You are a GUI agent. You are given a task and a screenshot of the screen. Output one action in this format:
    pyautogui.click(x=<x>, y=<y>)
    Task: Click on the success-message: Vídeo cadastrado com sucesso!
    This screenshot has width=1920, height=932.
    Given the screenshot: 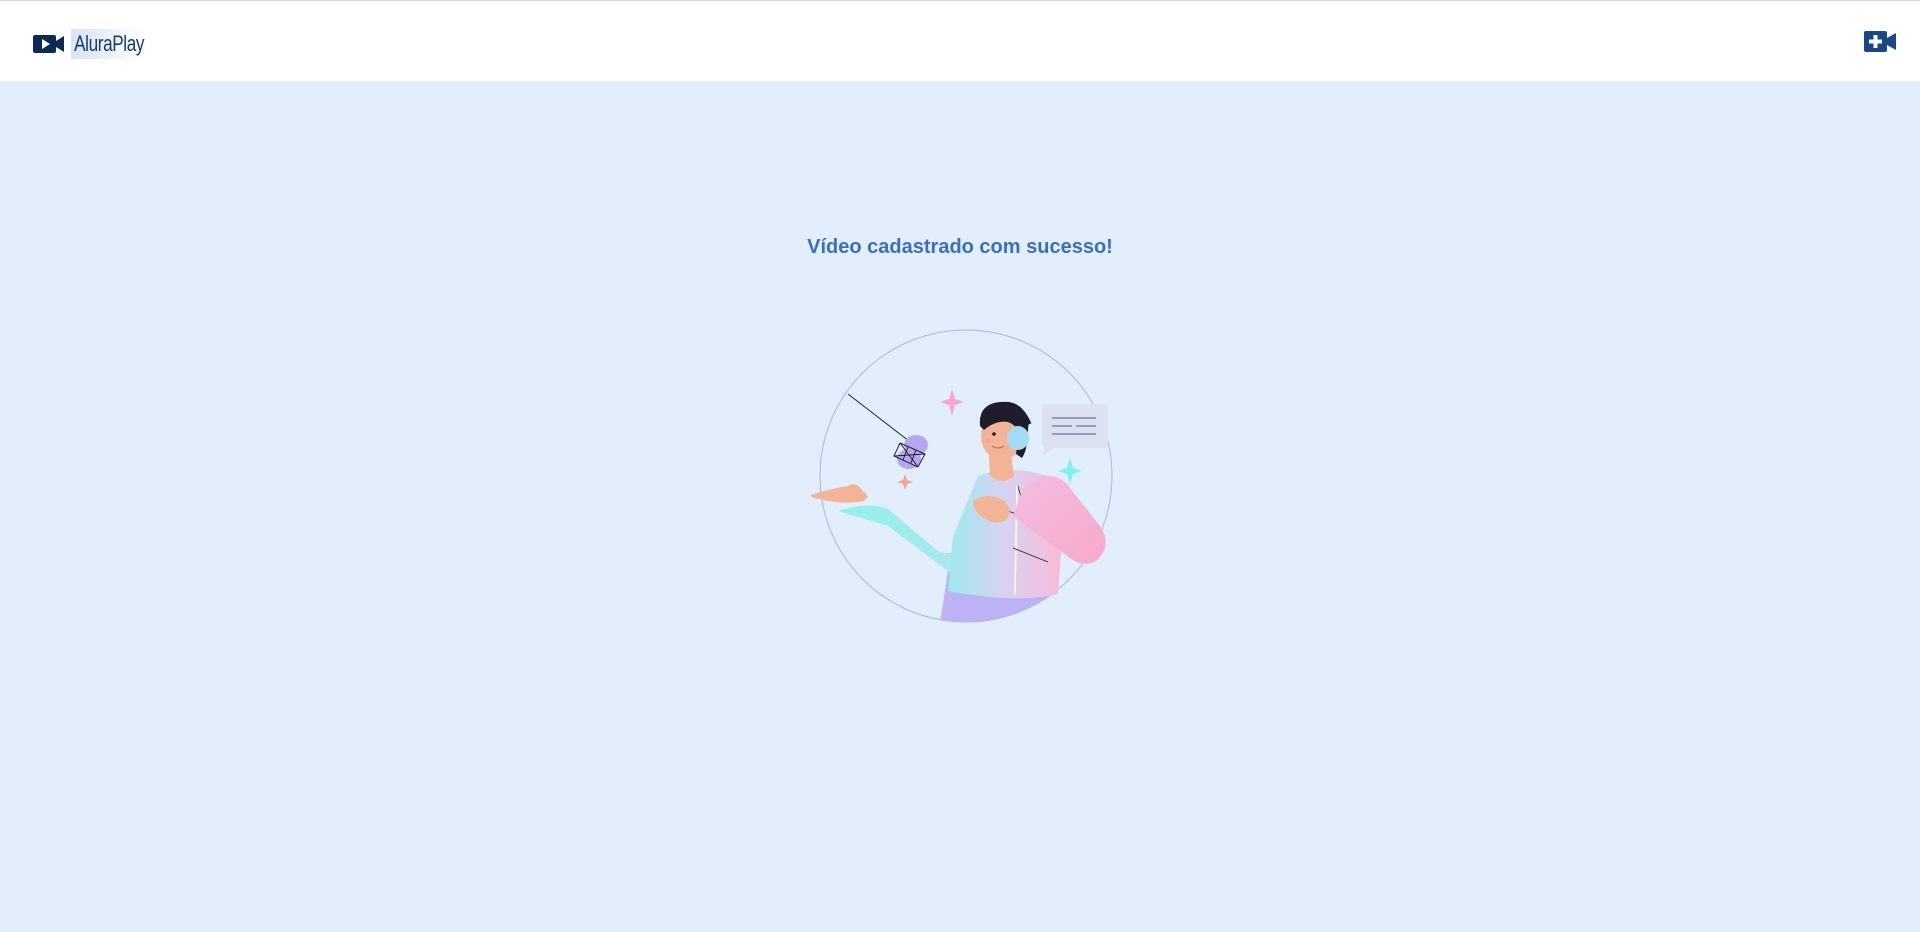 What is the action you would take?
    pyautogui.click(x=960, y=247)
    